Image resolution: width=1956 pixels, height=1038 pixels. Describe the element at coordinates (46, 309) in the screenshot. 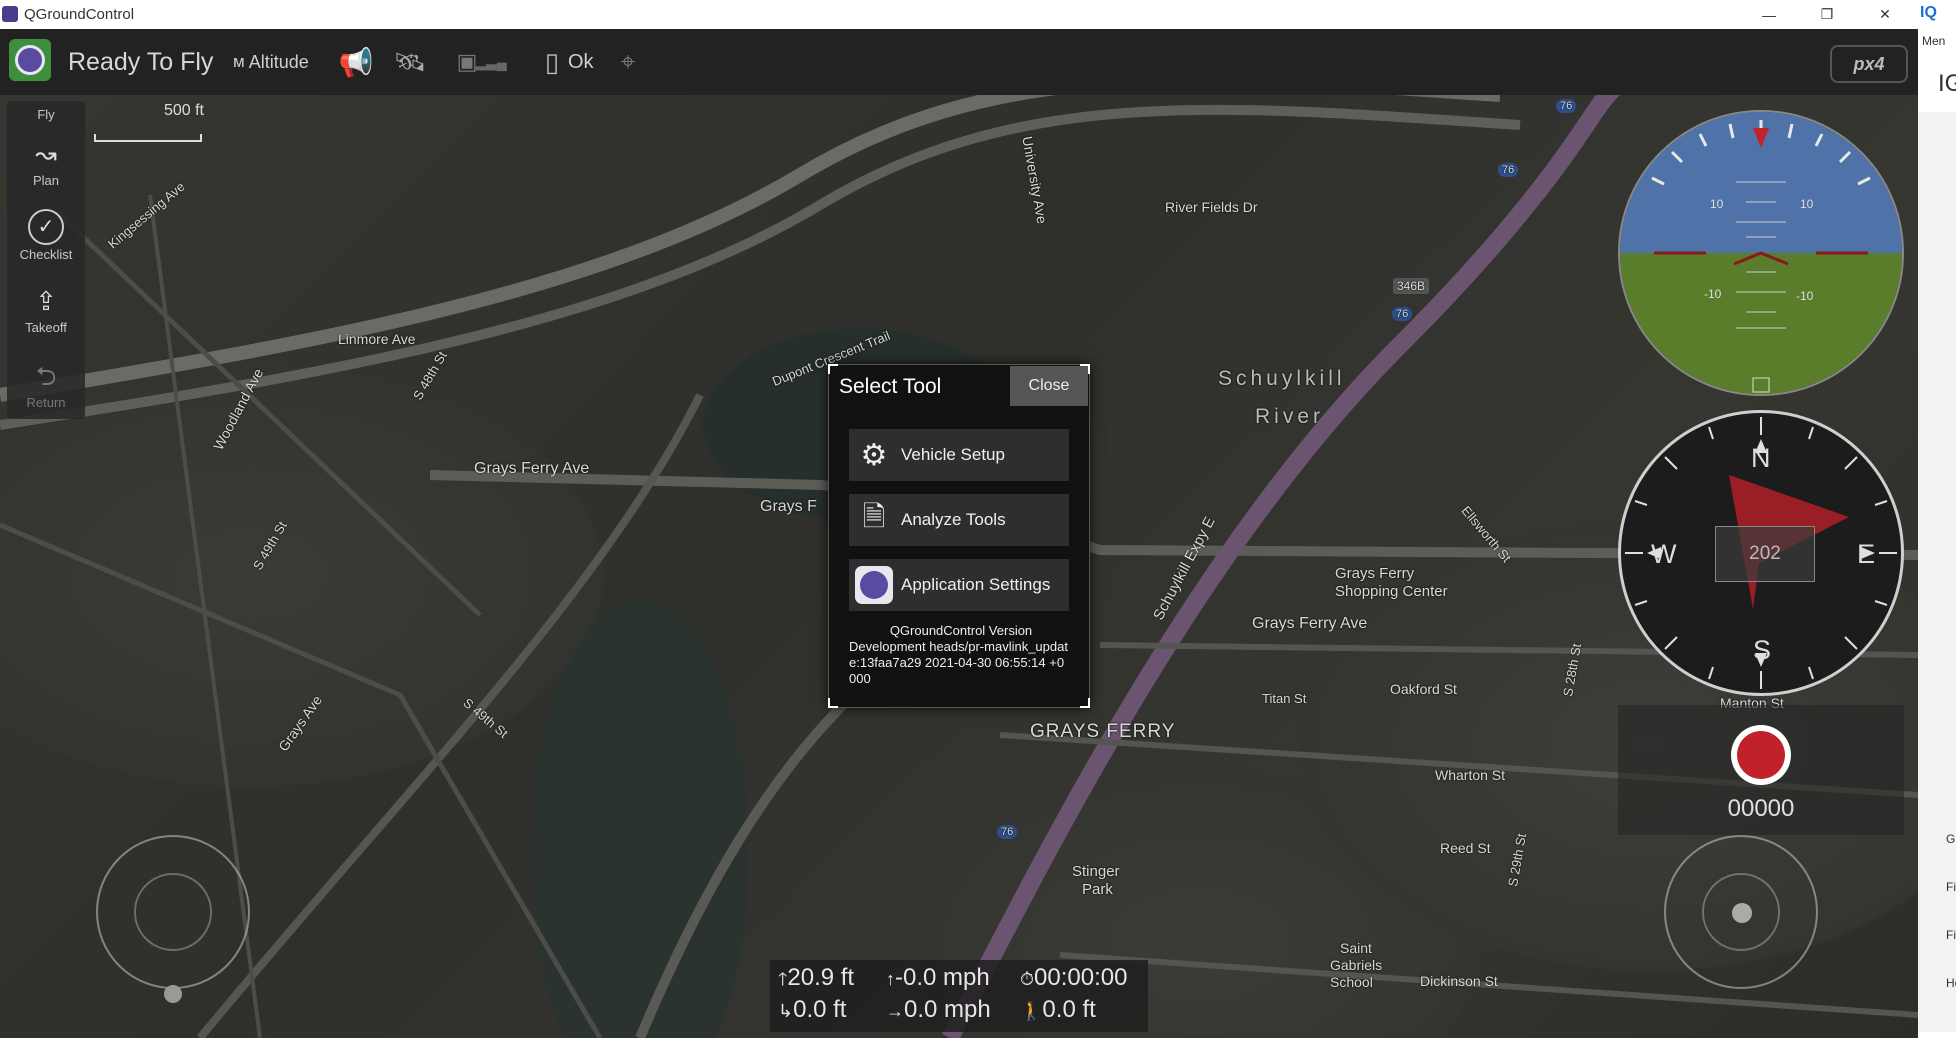

I see `toolstrip-takeoff: ⇪ Takeoff` at that location.